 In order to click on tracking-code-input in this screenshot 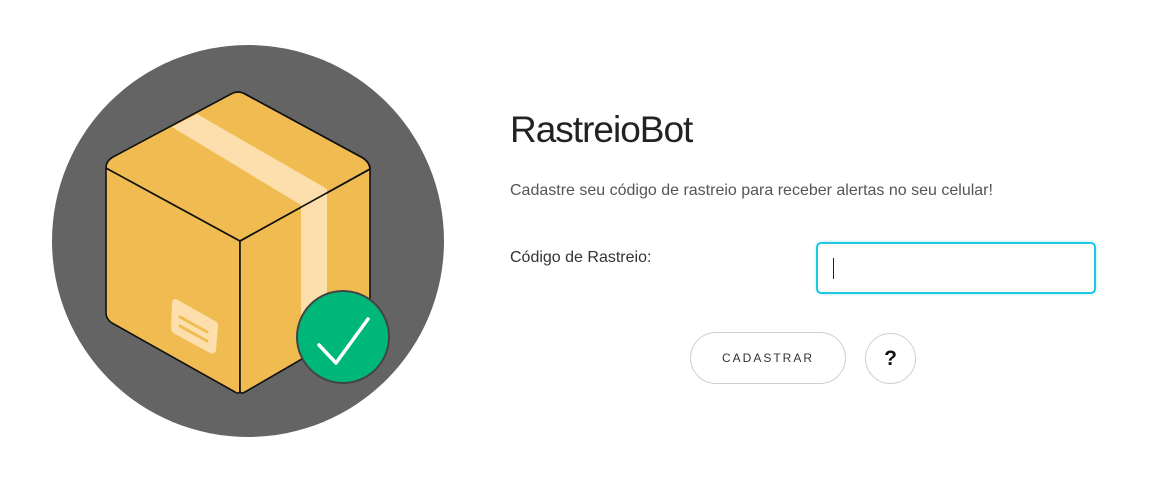, I will do `click(956, 268)`.